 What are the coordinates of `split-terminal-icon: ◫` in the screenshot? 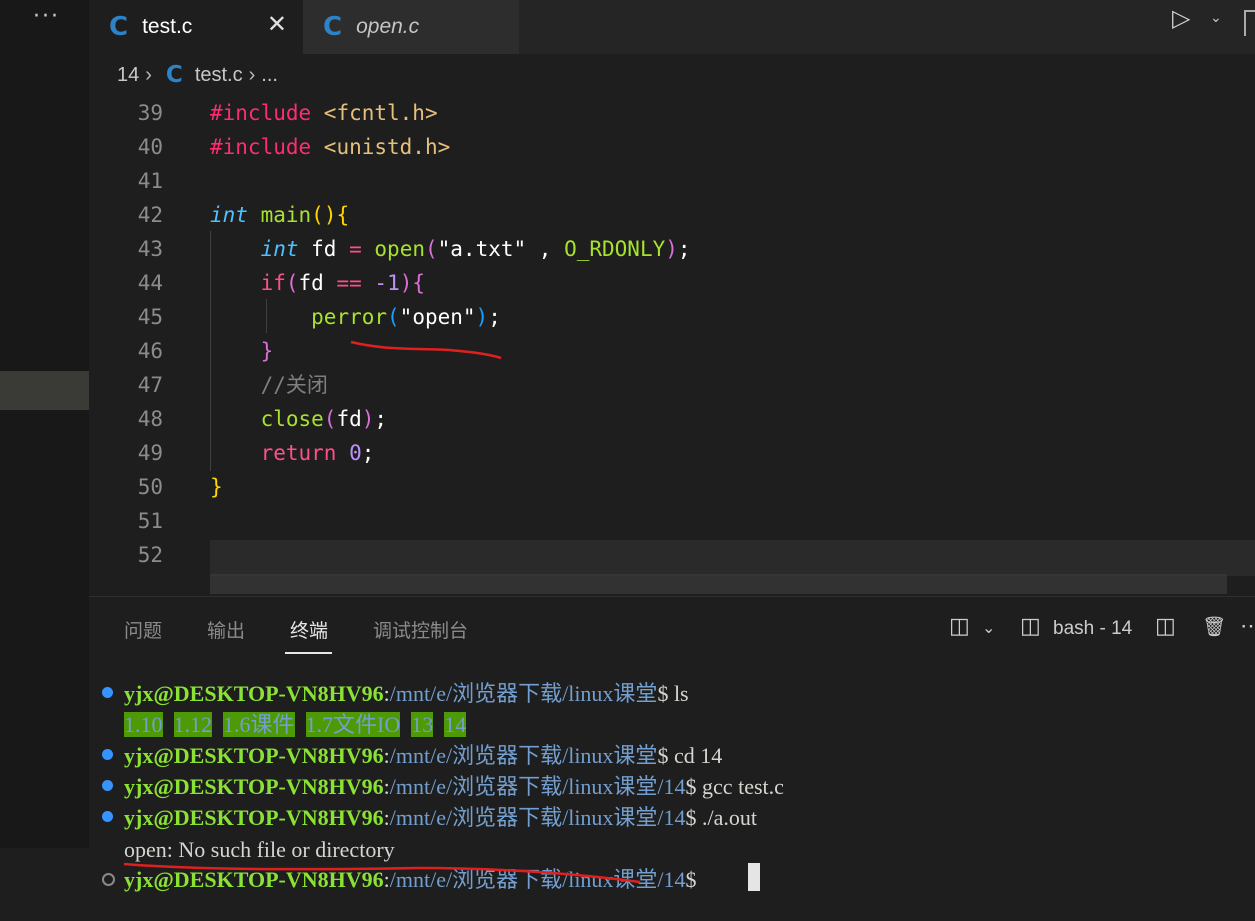 It's located at (1165, 626).